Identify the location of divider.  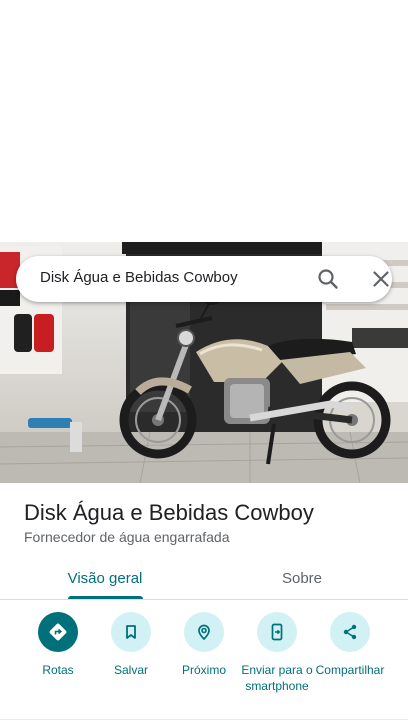
(204, 719).